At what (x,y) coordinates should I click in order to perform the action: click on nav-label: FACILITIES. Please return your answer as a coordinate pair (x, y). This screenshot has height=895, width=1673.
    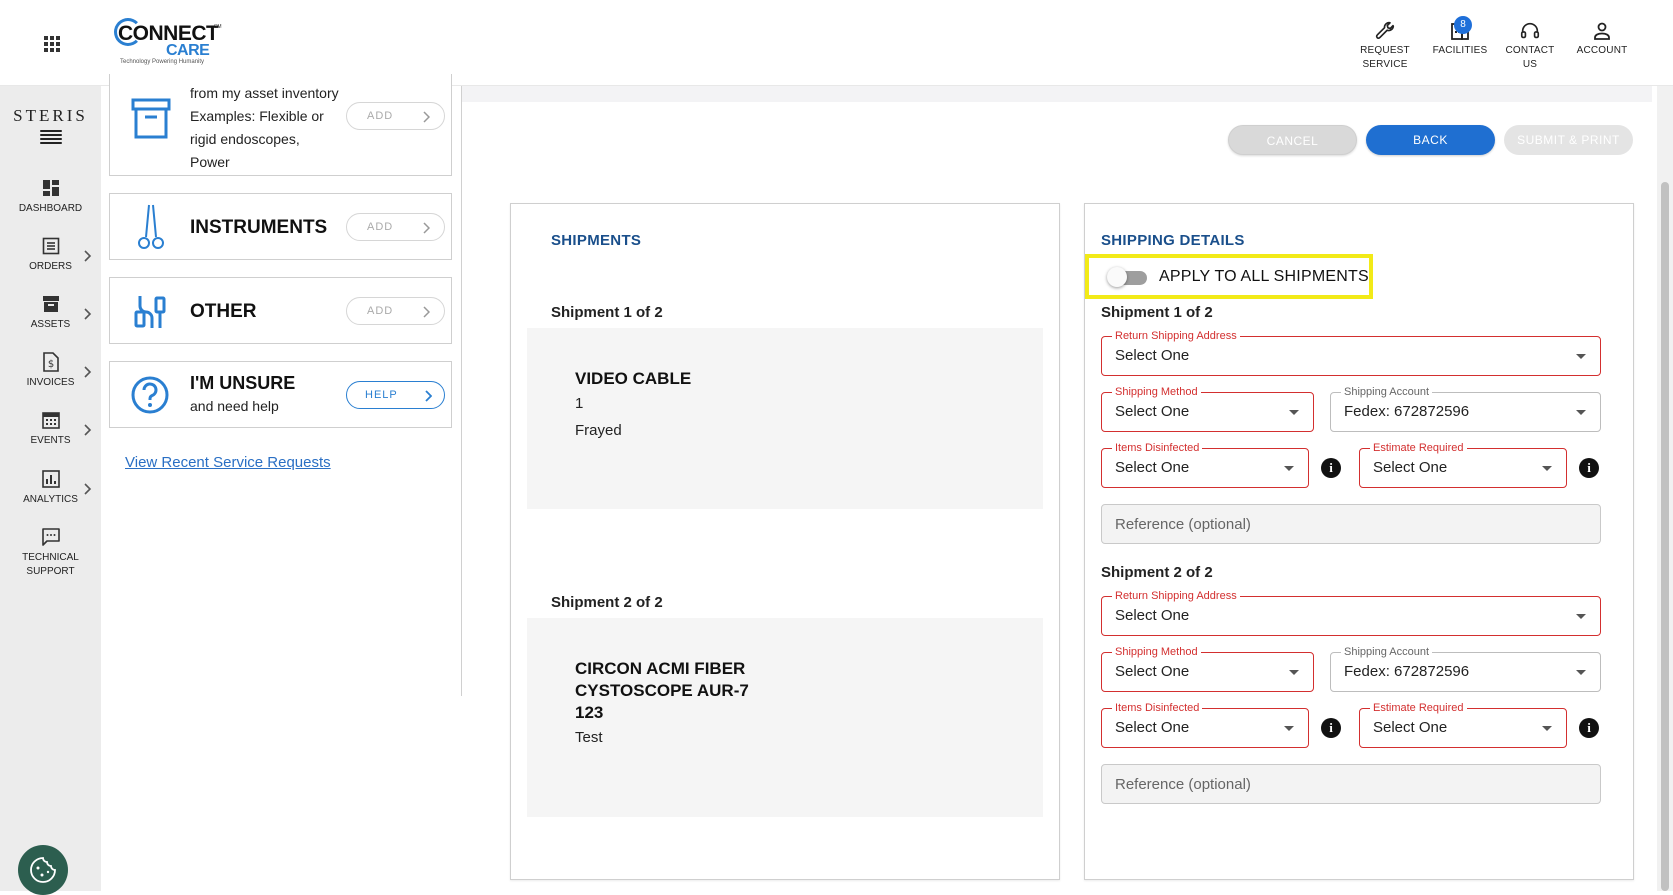
    Looking at the image, I should click on (1460, 50).